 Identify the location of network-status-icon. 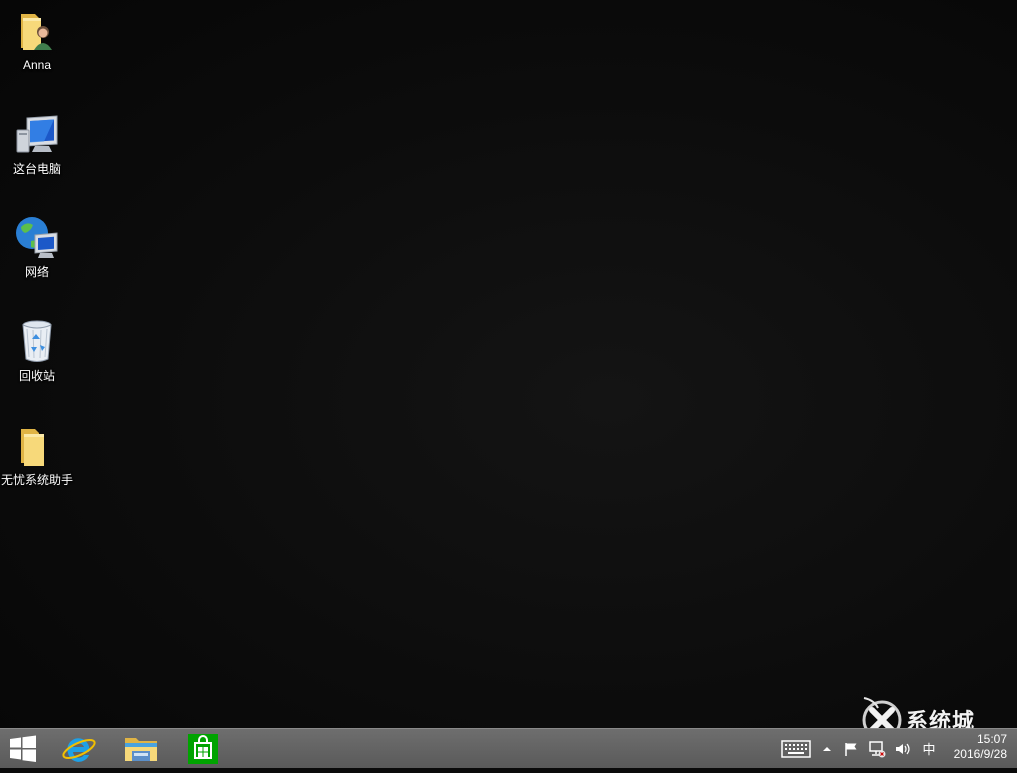
(877, 748).